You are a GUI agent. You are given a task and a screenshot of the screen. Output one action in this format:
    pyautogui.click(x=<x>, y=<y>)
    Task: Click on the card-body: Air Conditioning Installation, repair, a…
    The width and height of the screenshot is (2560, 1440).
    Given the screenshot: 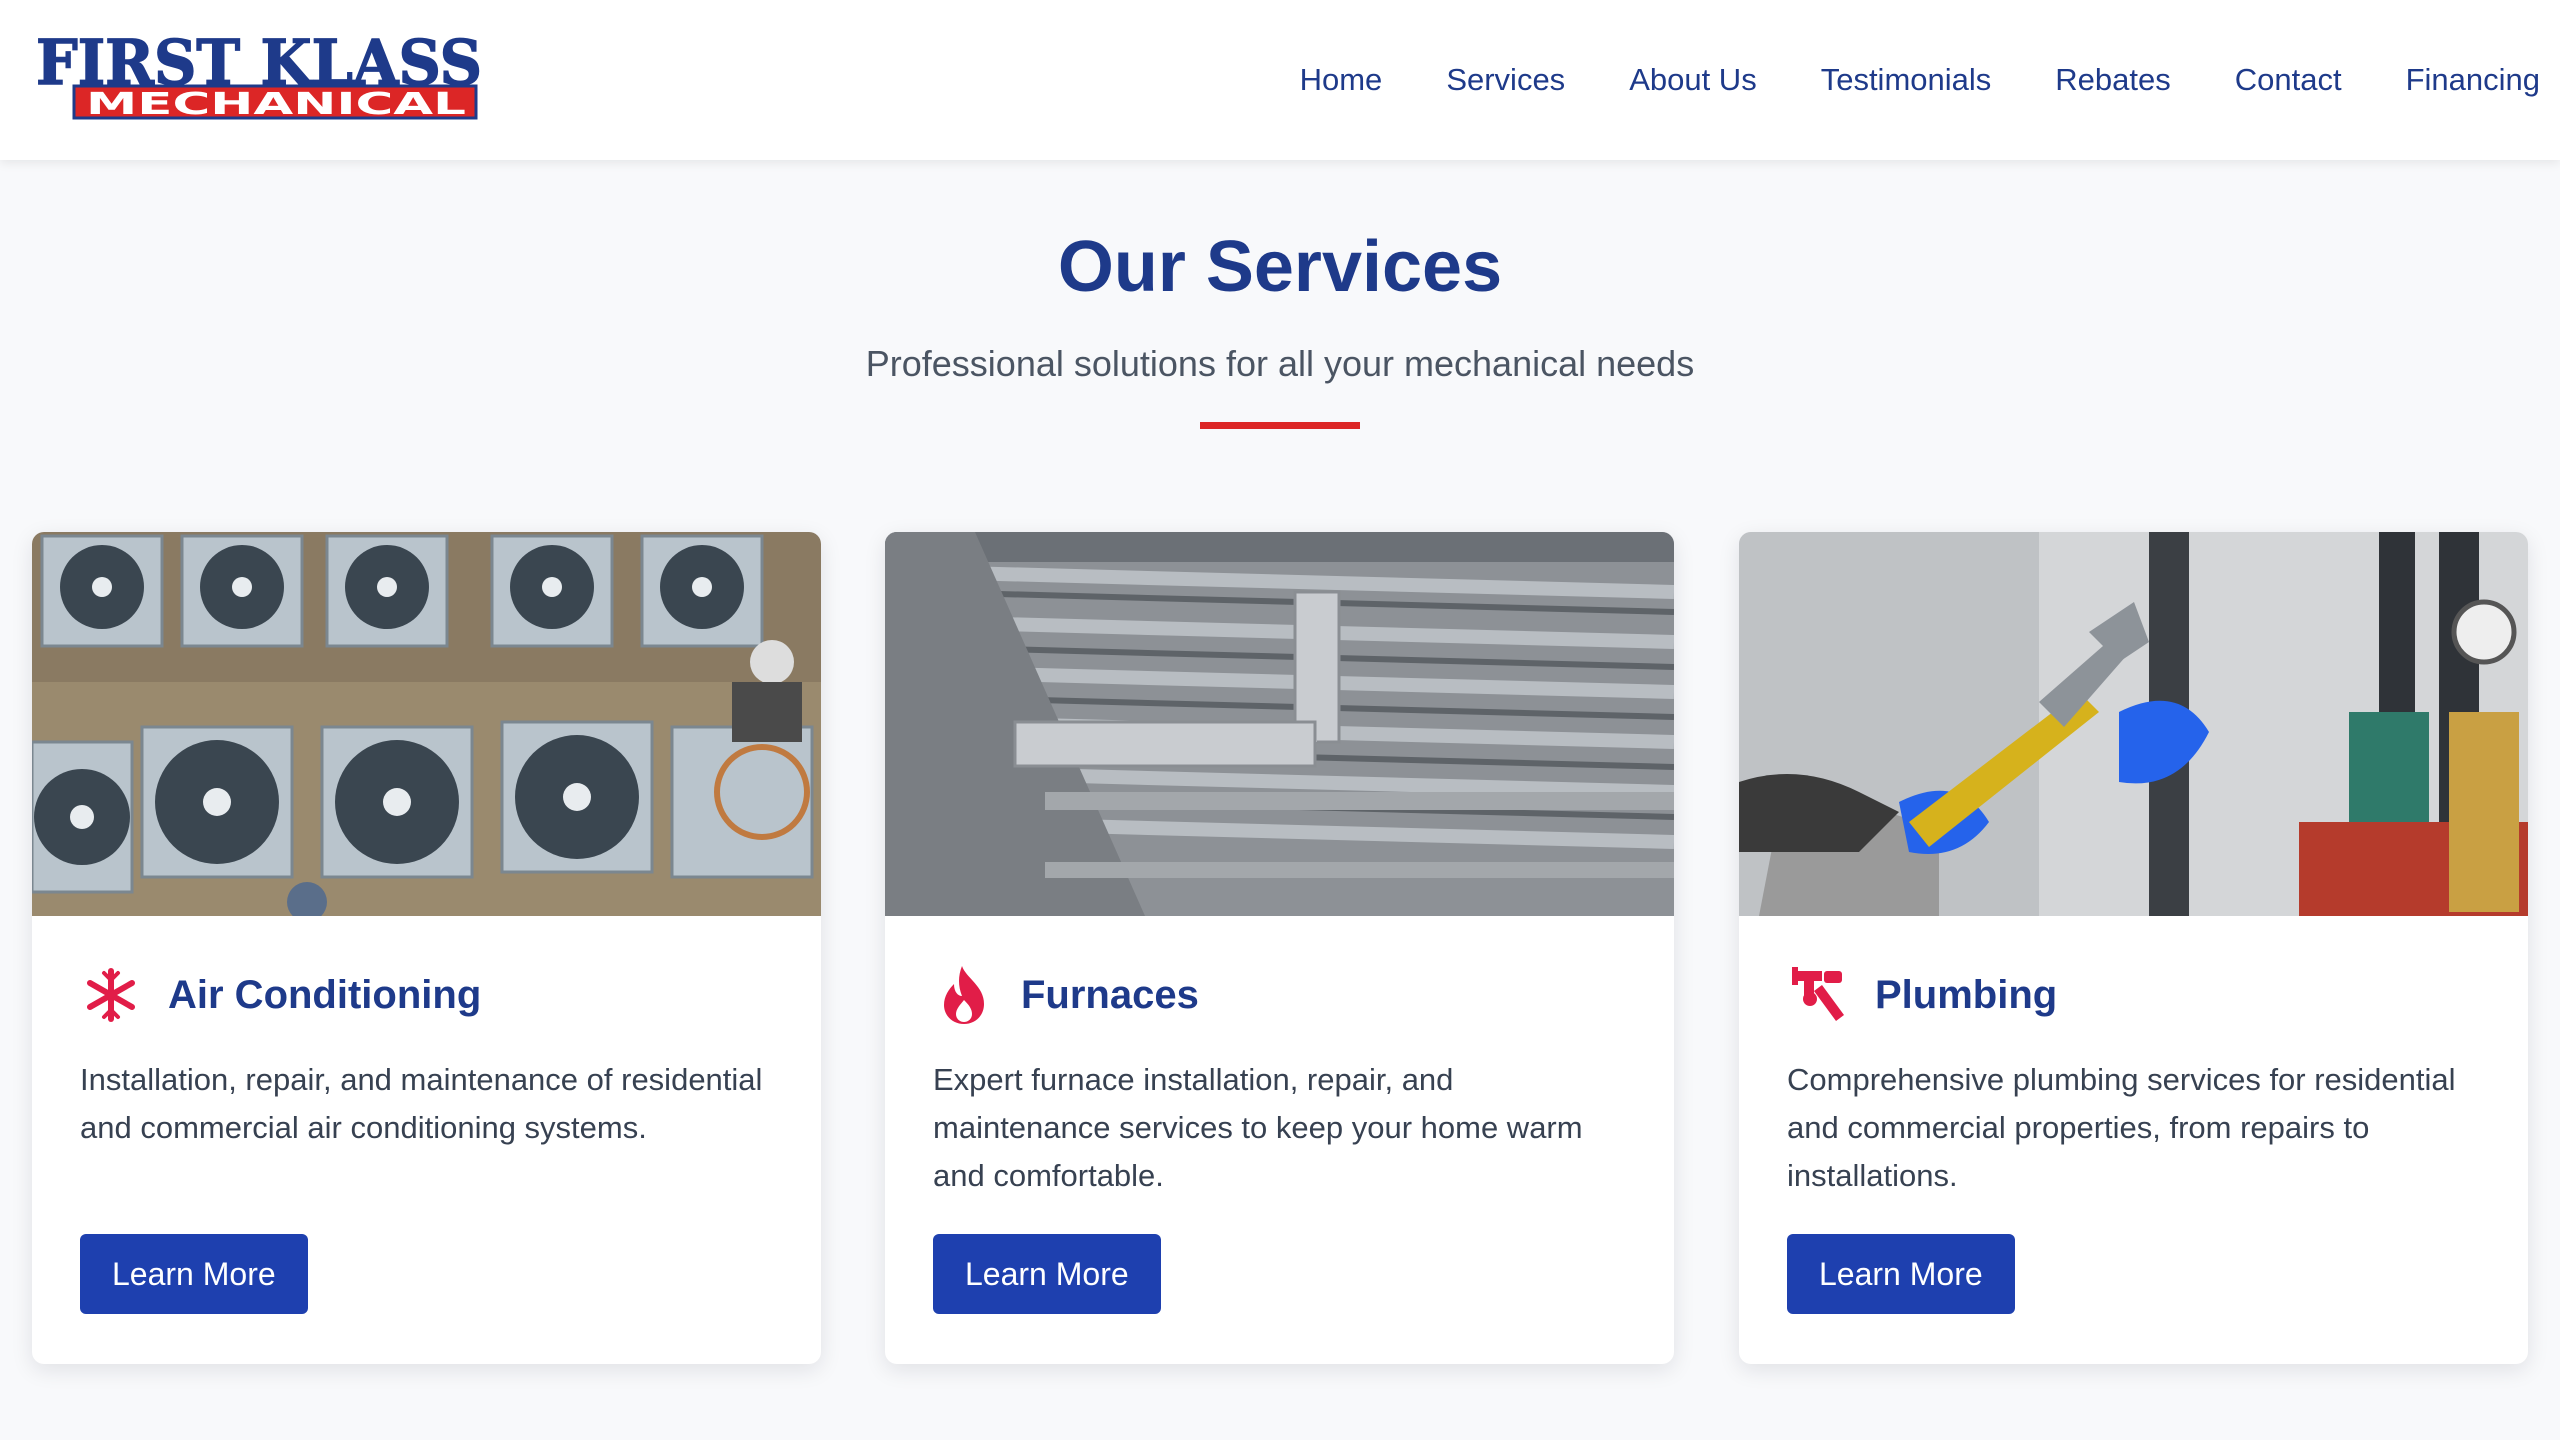 What is the action you would take?
    pyautogui.click(x=426, y=1139)
    